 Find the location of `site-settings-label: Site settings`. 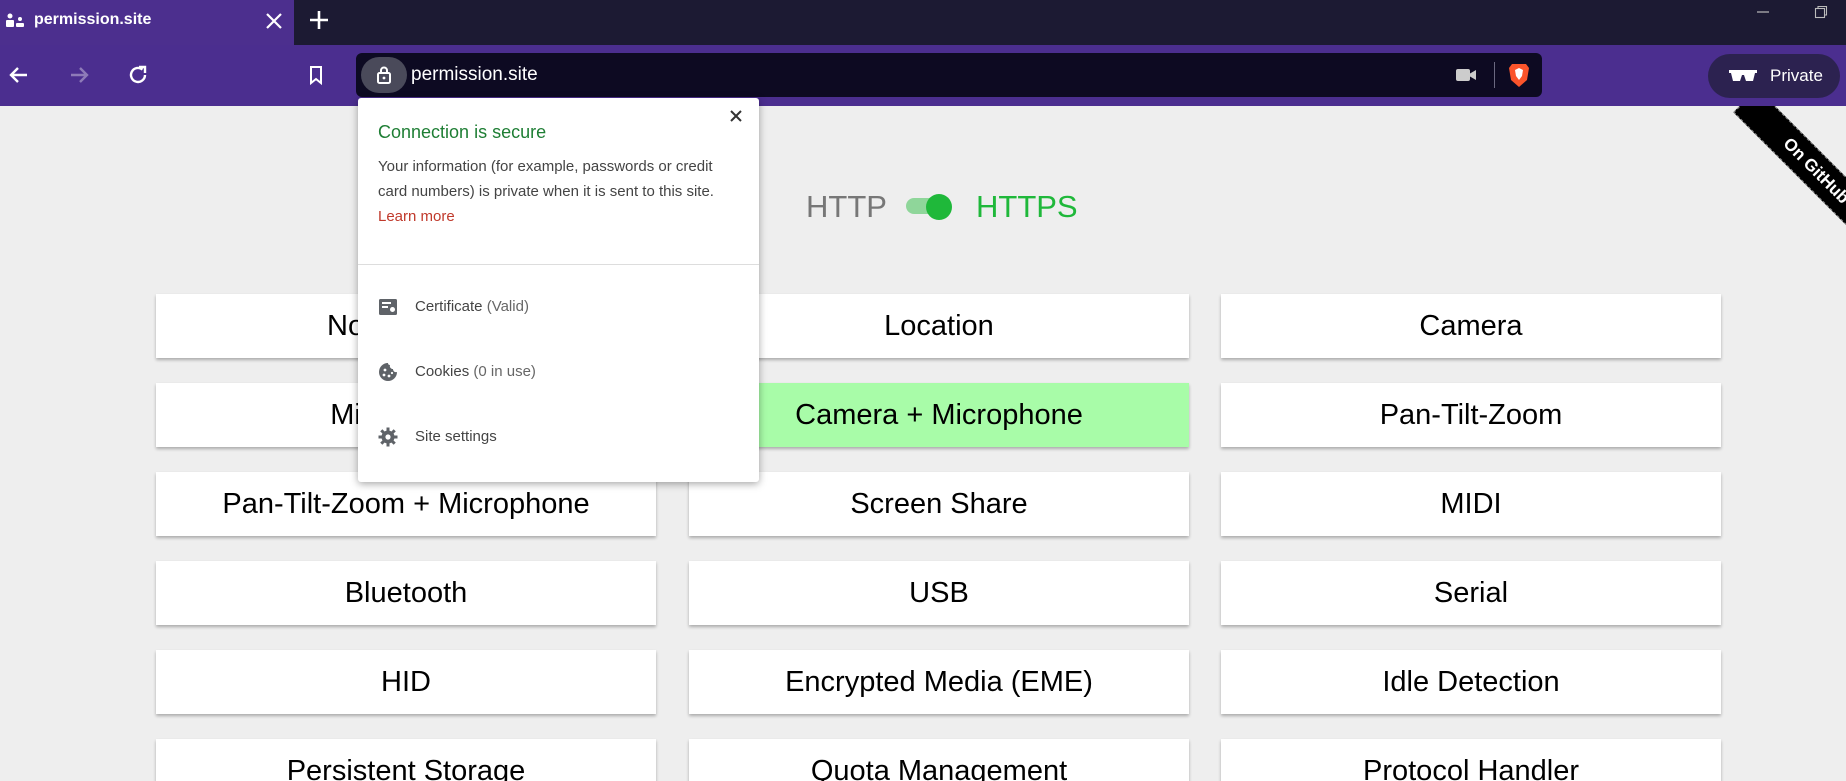

site-settings-label: Site settings is located at coordinates (456, 436).